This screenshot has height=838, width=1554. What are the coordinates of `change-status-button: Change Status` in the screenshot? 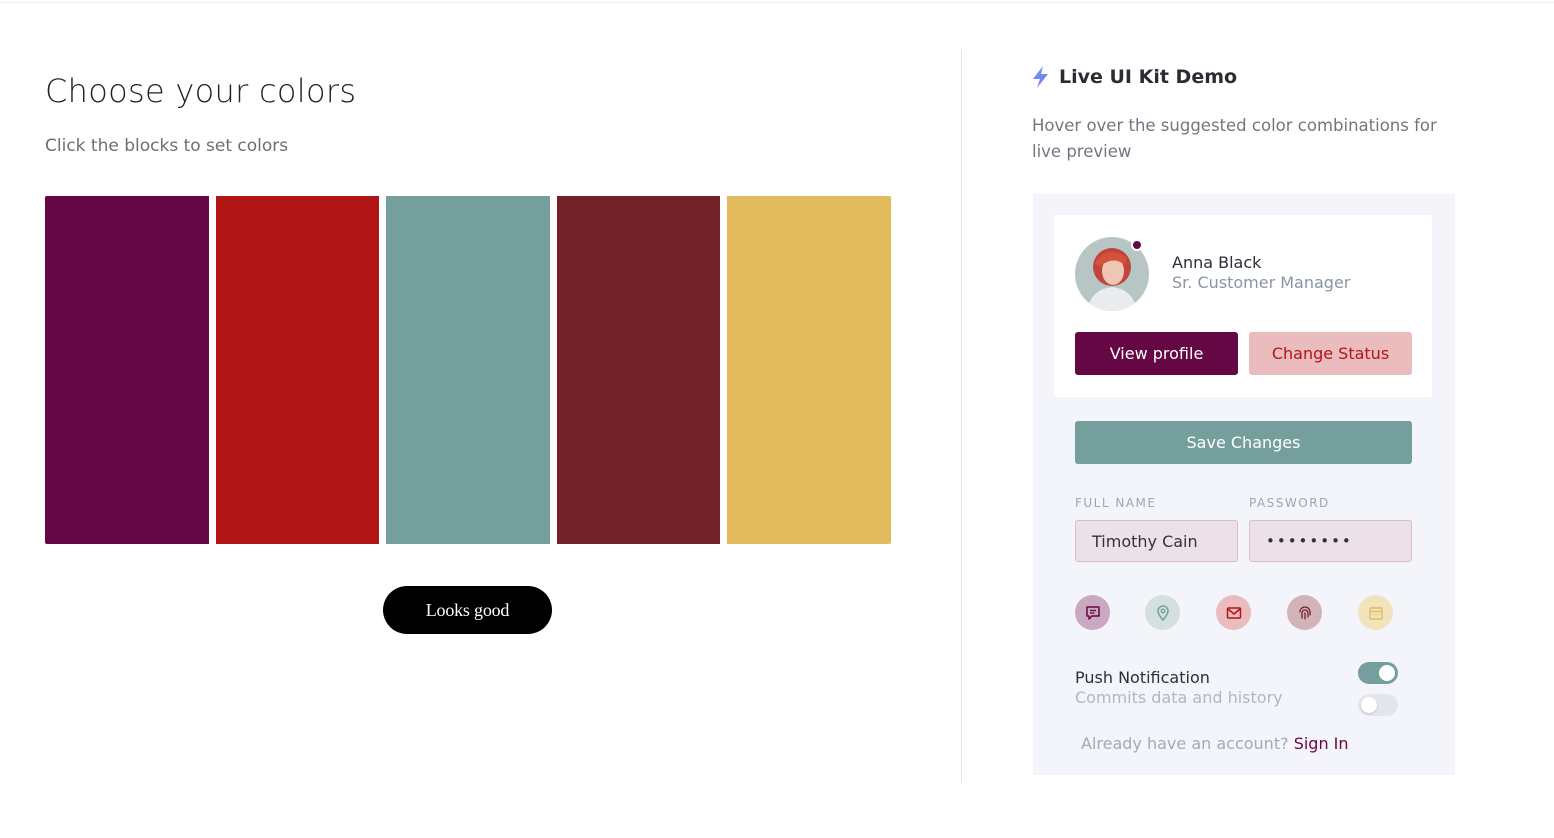 It's located at (1330, 353).